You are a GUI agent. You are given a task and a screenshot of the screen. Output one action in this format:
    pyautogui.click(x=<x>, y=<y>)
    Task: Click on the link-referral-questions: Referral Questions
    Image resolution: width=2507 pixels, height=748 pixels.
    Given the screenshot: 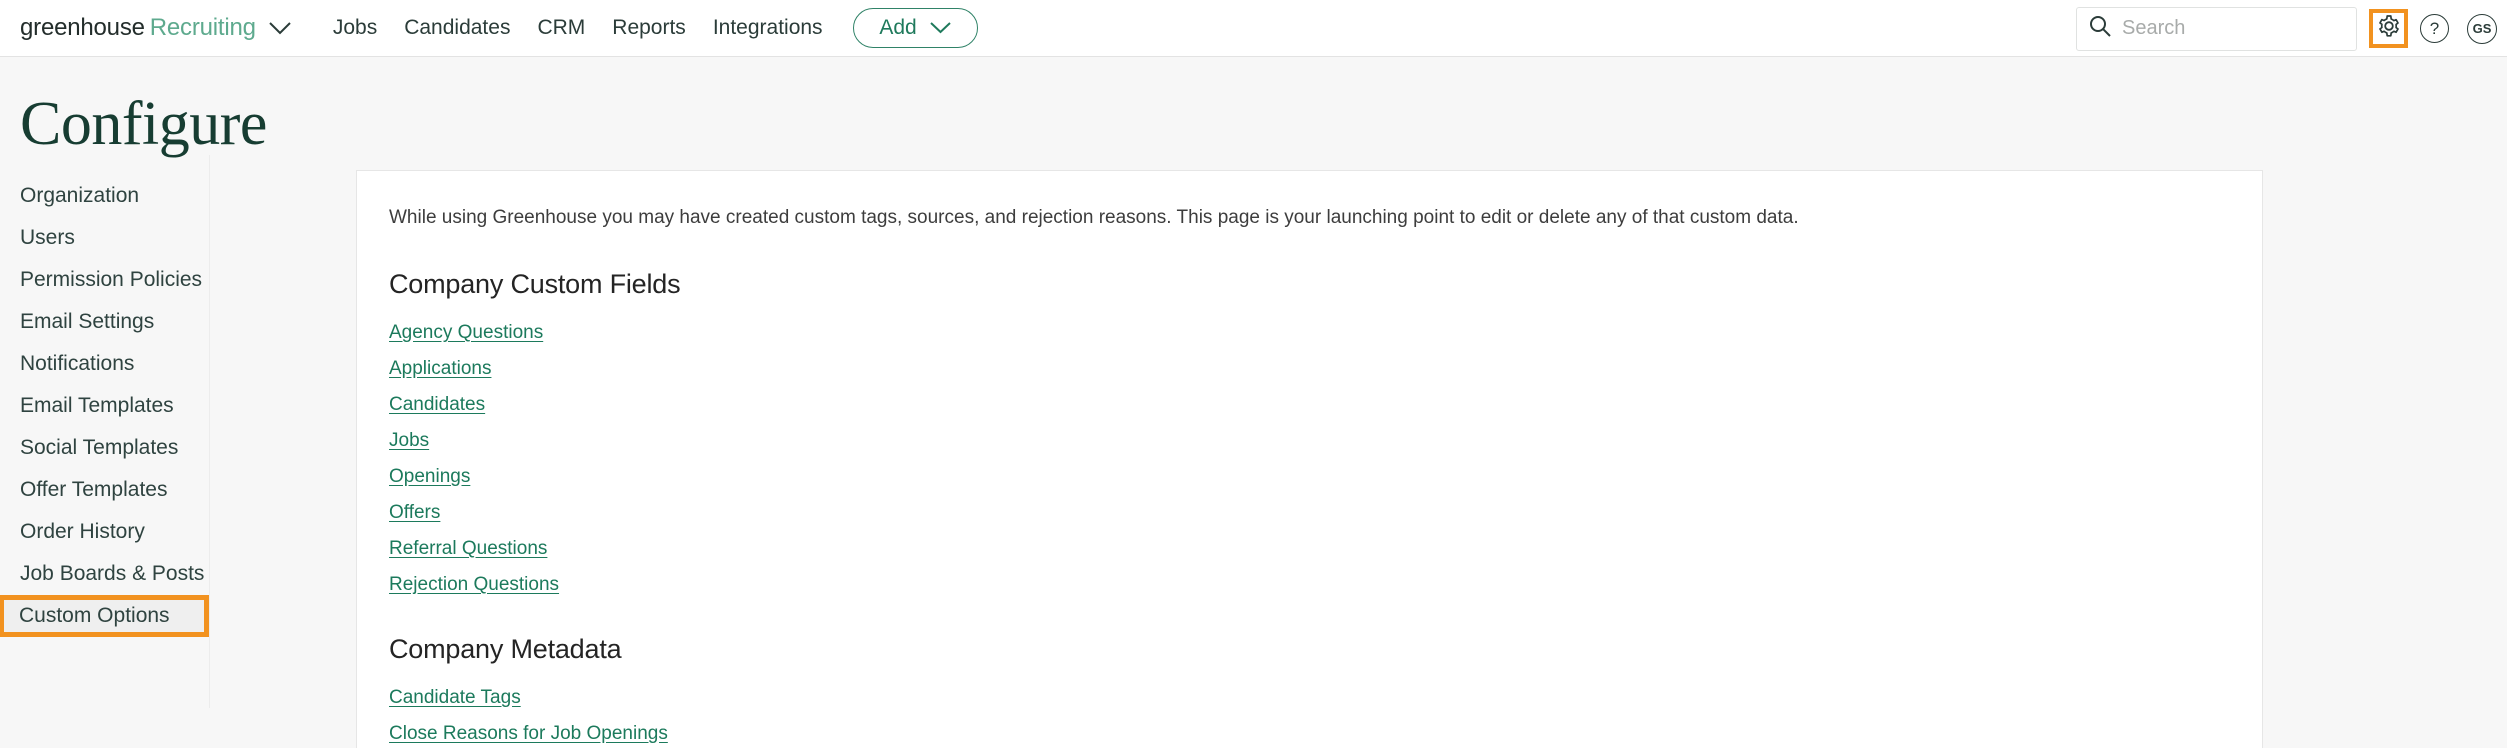 What is the action you would take?
    pyautogui.click(x=468, y=549)
    